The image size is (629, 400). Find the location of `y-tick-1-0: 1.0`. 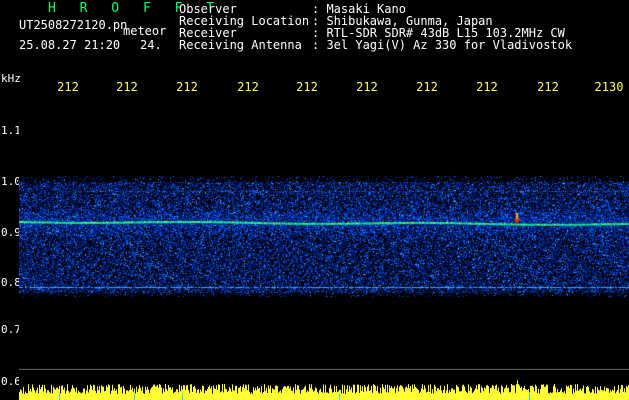

y-tick-1-0: 1.0 is located at coordinates (11, 181).